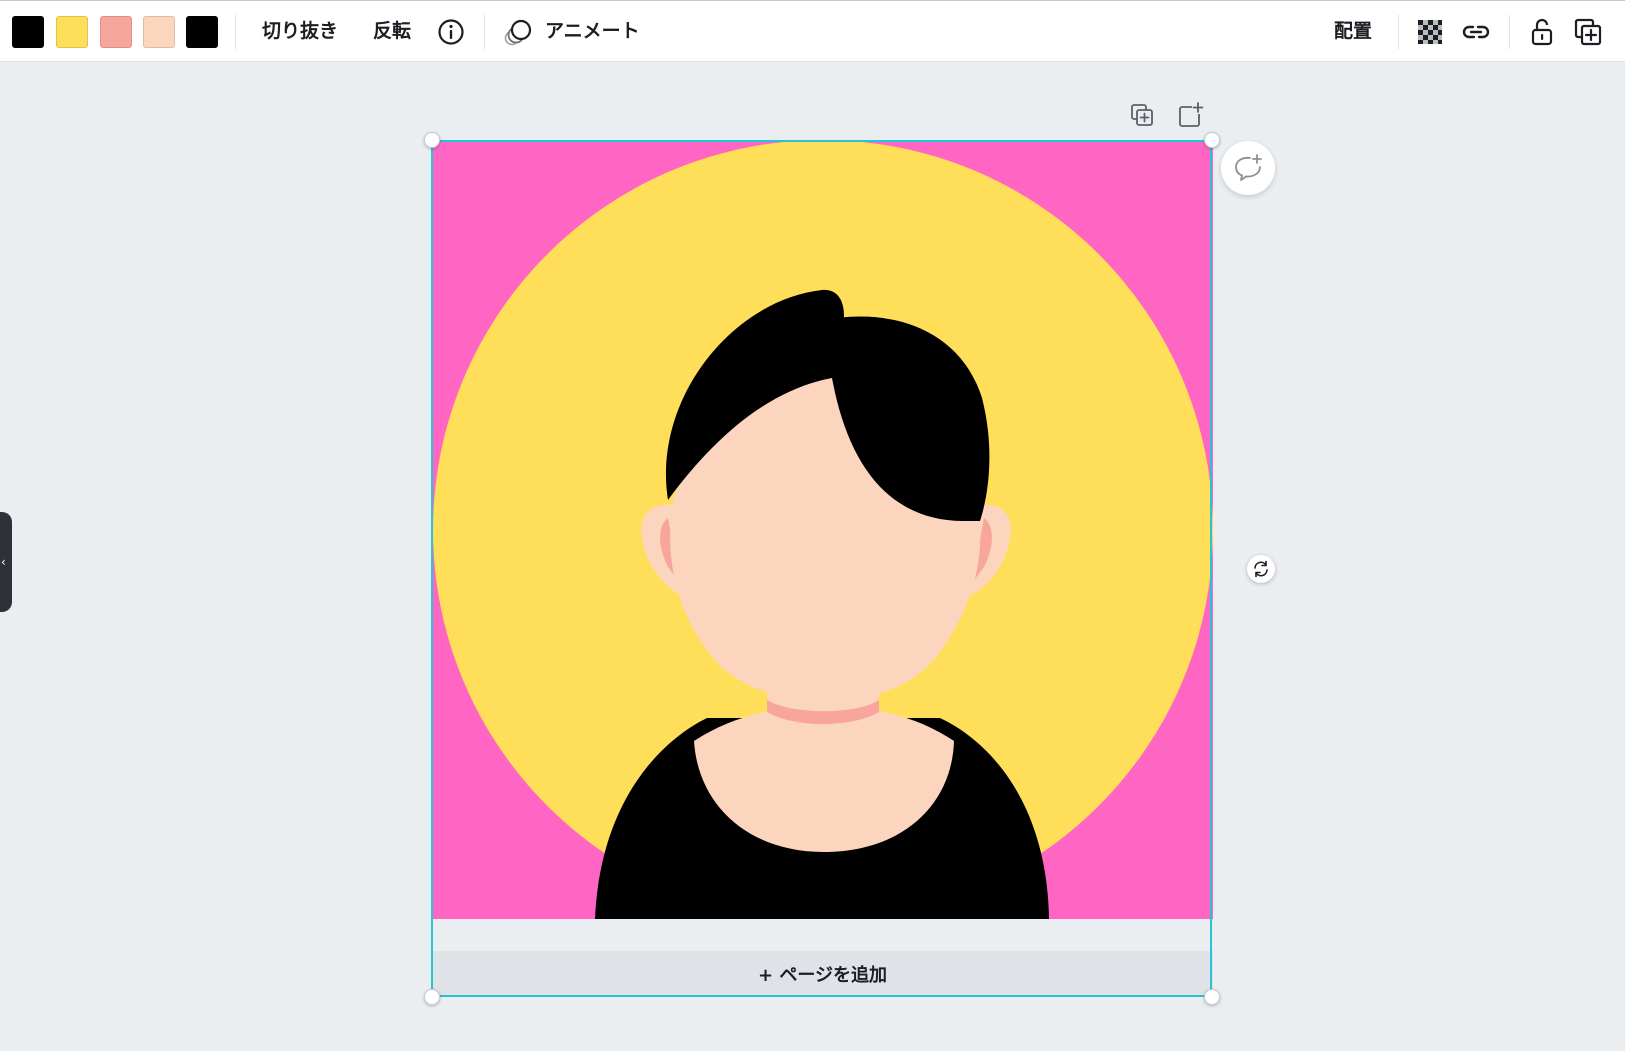 Image resolution: width=1625 pixels, height=1051 pixels. I want to click on duplicate-icon, so click(1588, 32).